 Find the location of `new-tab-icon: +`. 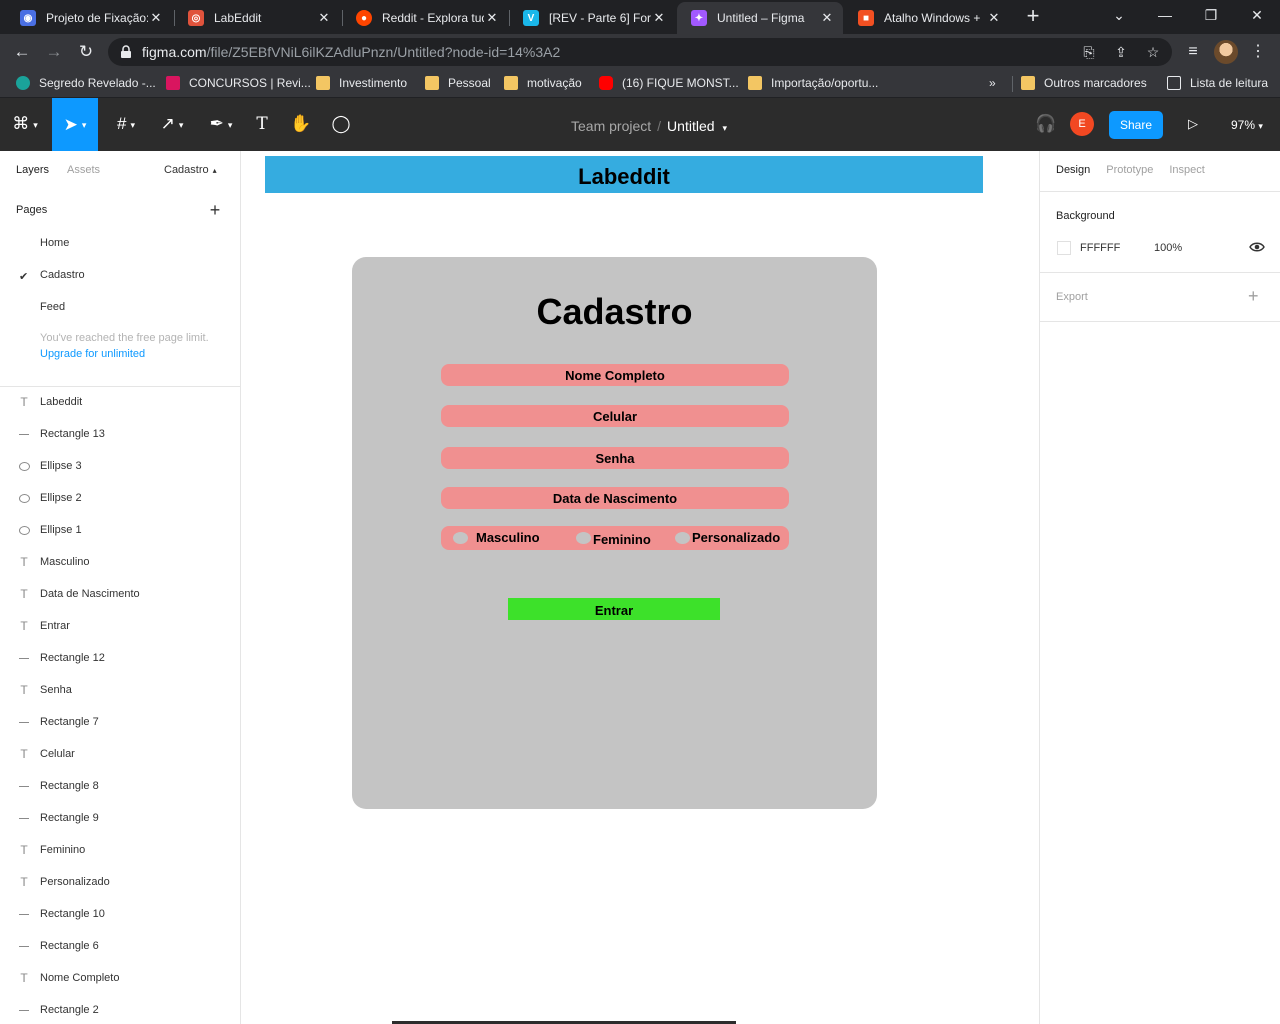

new-tab-icon: + is located at coordinates (1033, 17).